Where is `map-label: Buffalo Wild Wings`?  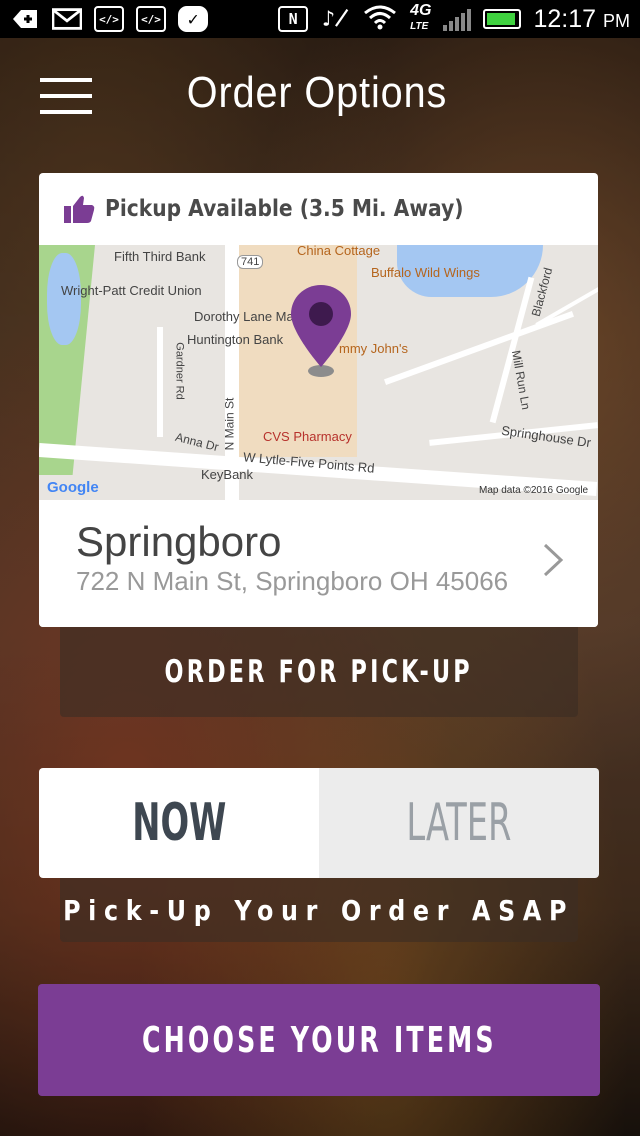 map-label: Buffalo Wild Wings is located at coordinates (425, 272).